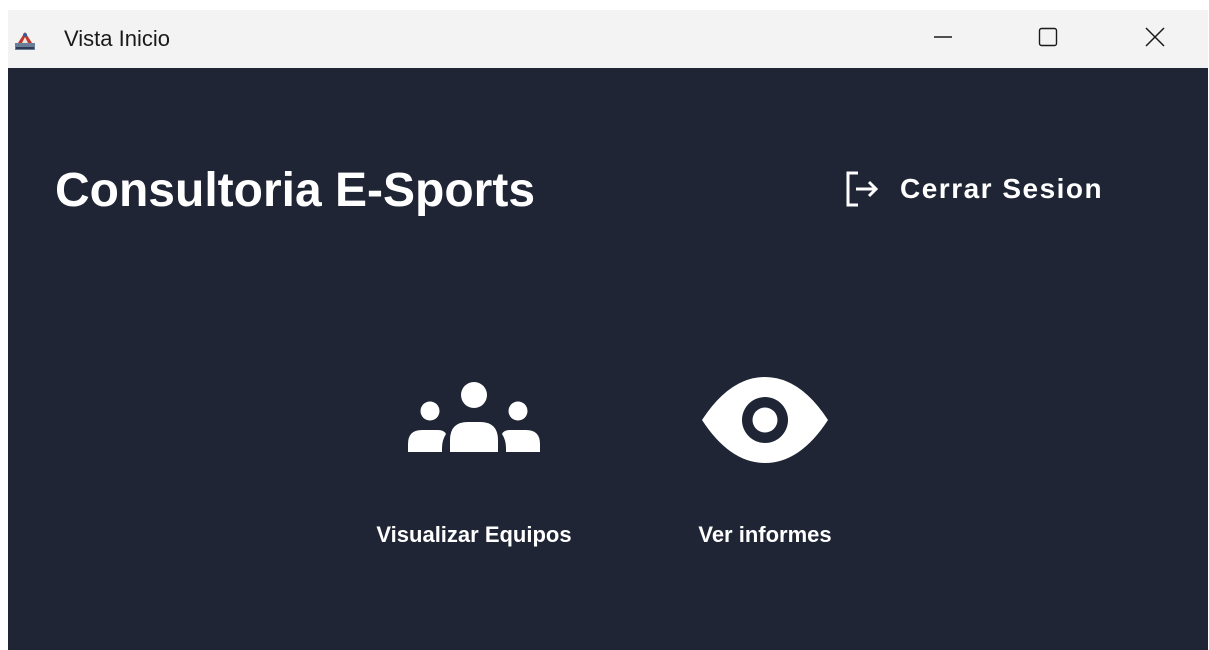 This screenshot has height=650, width=1209. What do you see at coordinates (765, 422) in the screenshot?
I see `eye-icon` at bounding box center [765, 422].